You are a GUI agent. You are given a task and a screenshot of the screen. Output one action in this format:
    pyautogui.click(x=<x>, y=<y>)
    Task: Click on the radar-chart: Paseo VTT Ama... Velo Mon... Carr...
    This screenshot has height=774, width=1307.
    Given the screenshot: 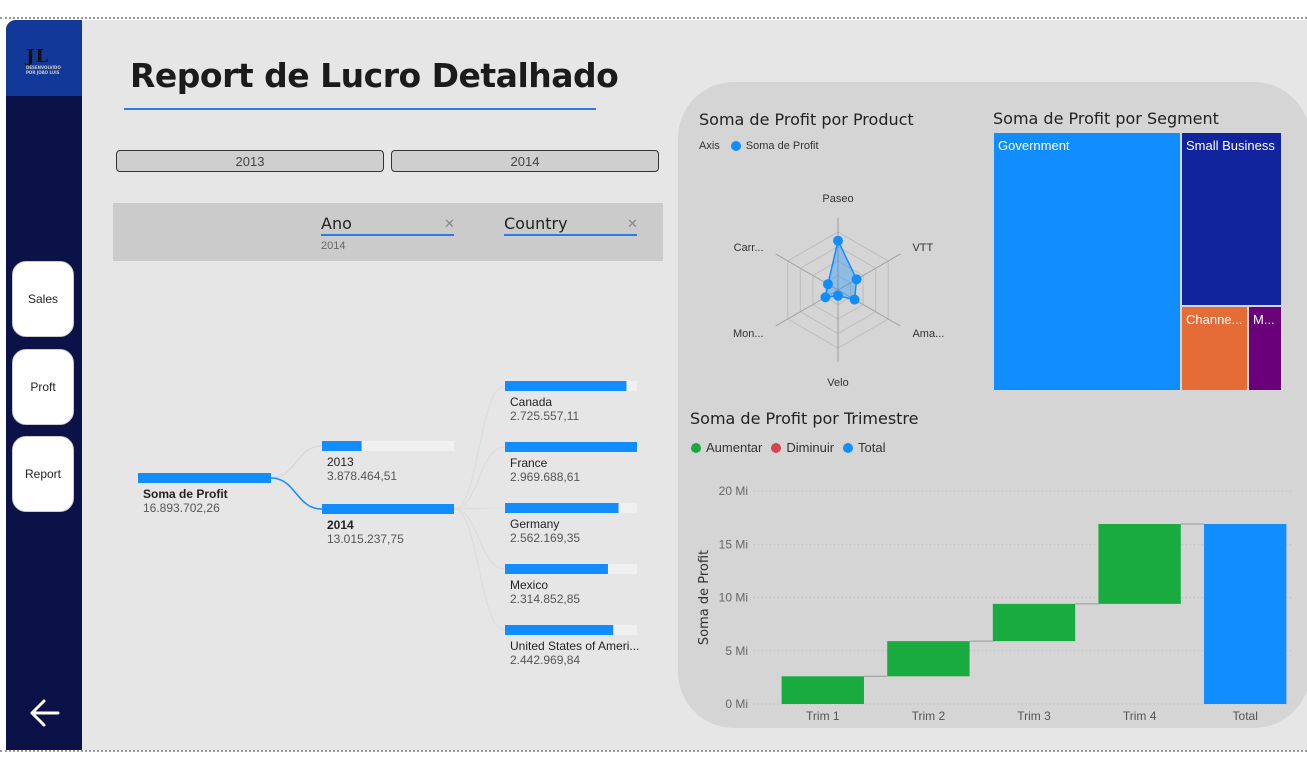 What is the action you would take?
    pyautogui.click(x=836, y=280)
    